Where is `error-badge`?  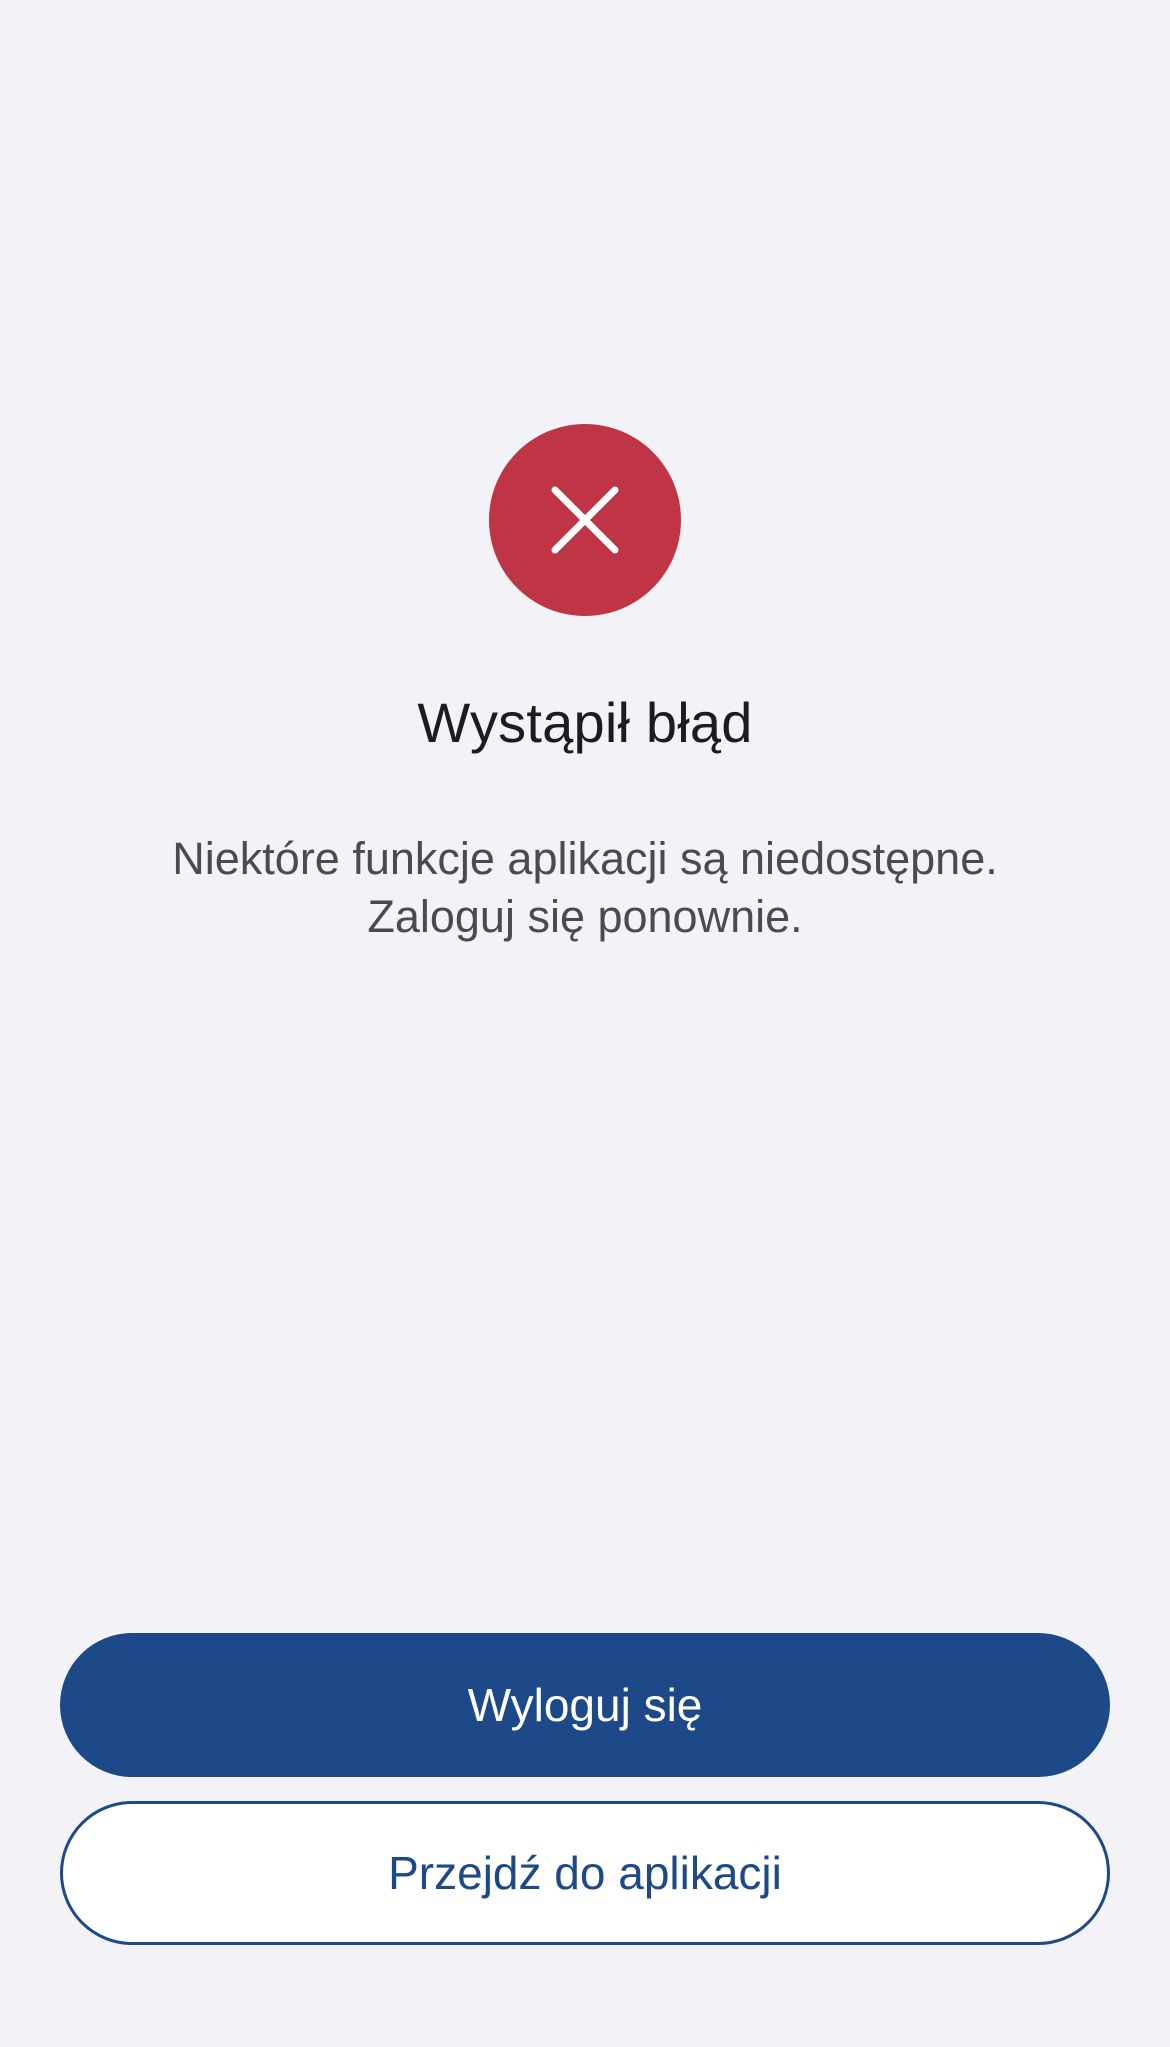
error-badge is located at coordinates (585, 520).